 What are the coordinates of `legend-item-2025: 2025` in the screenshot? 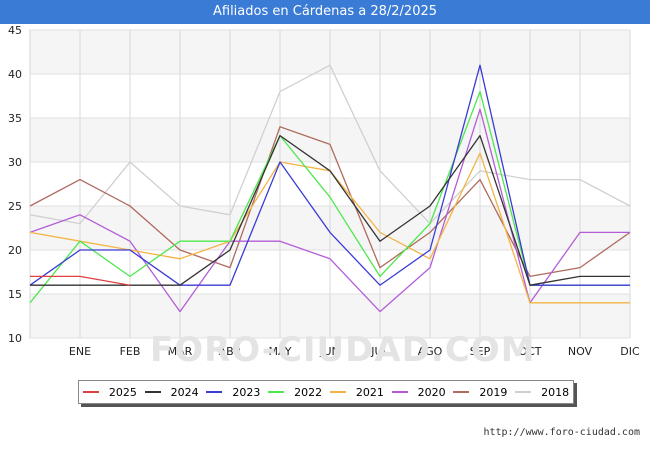 It's located at (109, 392).